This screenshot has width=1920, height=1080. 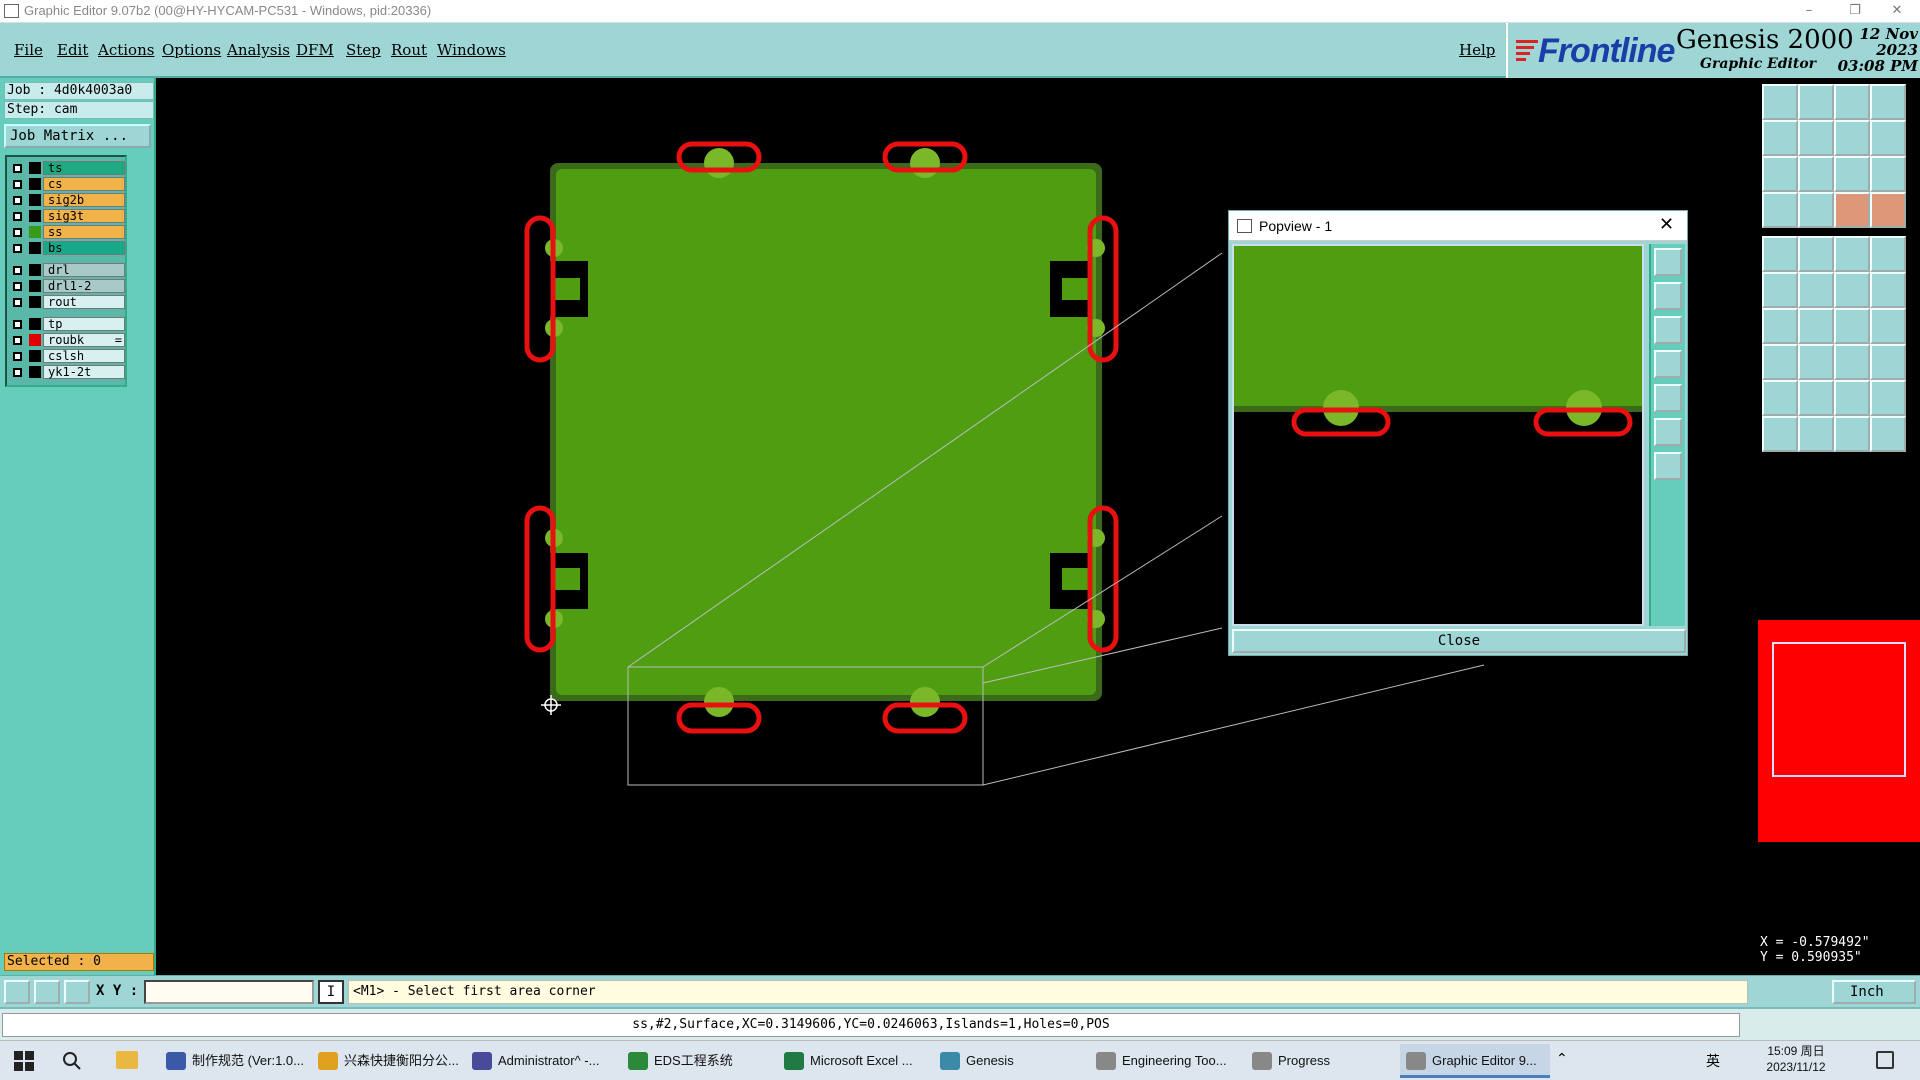 I want to click on layer-row-sig2b: sig2b, so click(x=67, y=200).